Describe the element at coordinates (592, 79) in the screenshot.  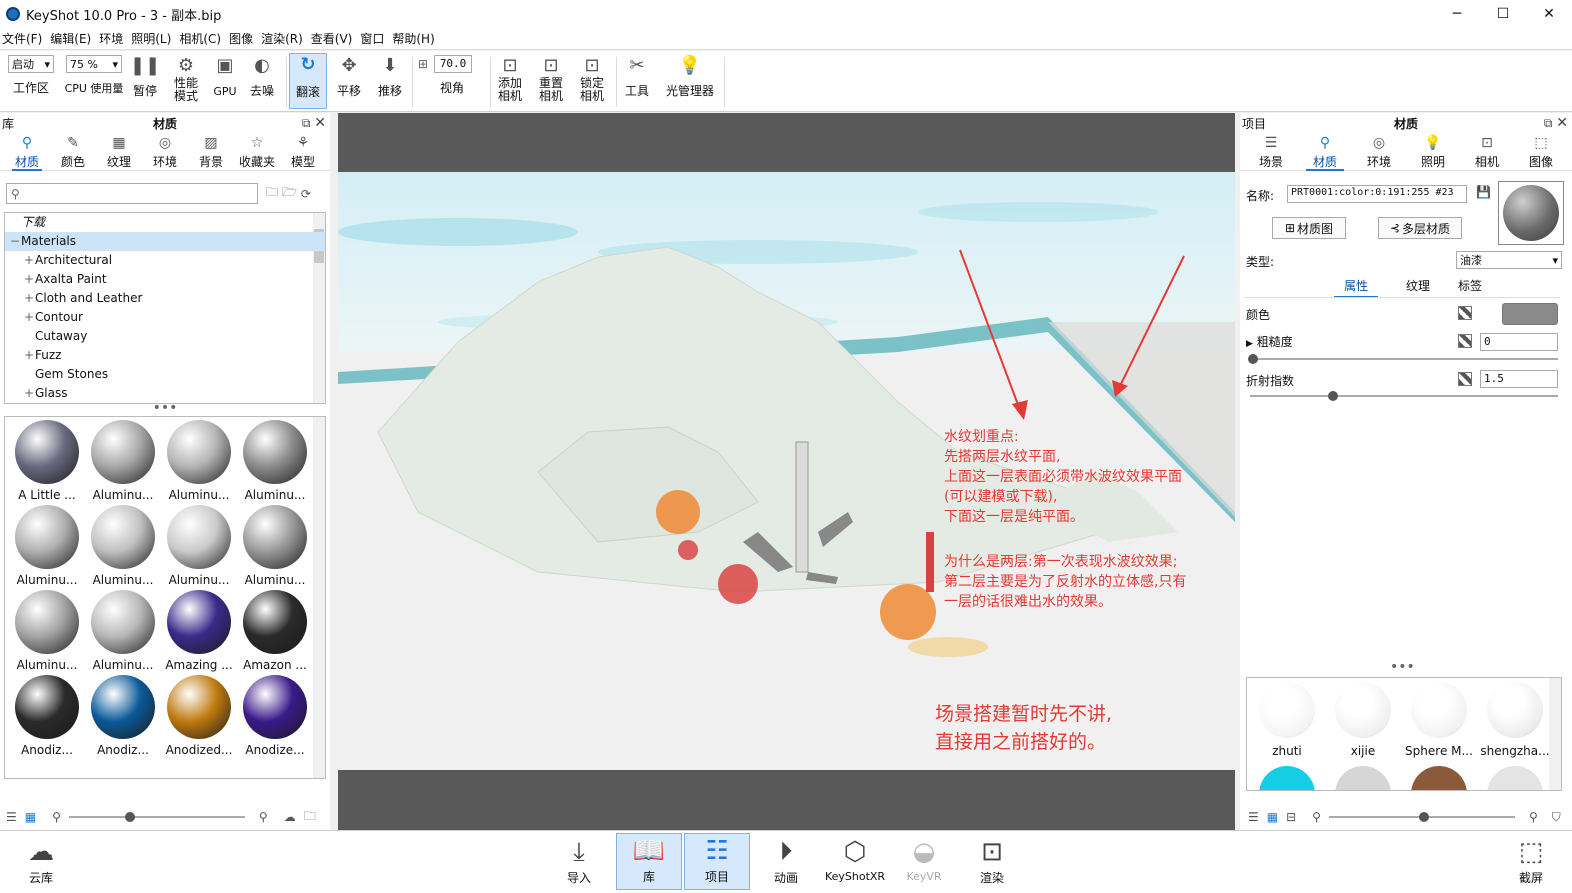
I see `lock-camera-button: ⊡ 锁定 相机` at that location.